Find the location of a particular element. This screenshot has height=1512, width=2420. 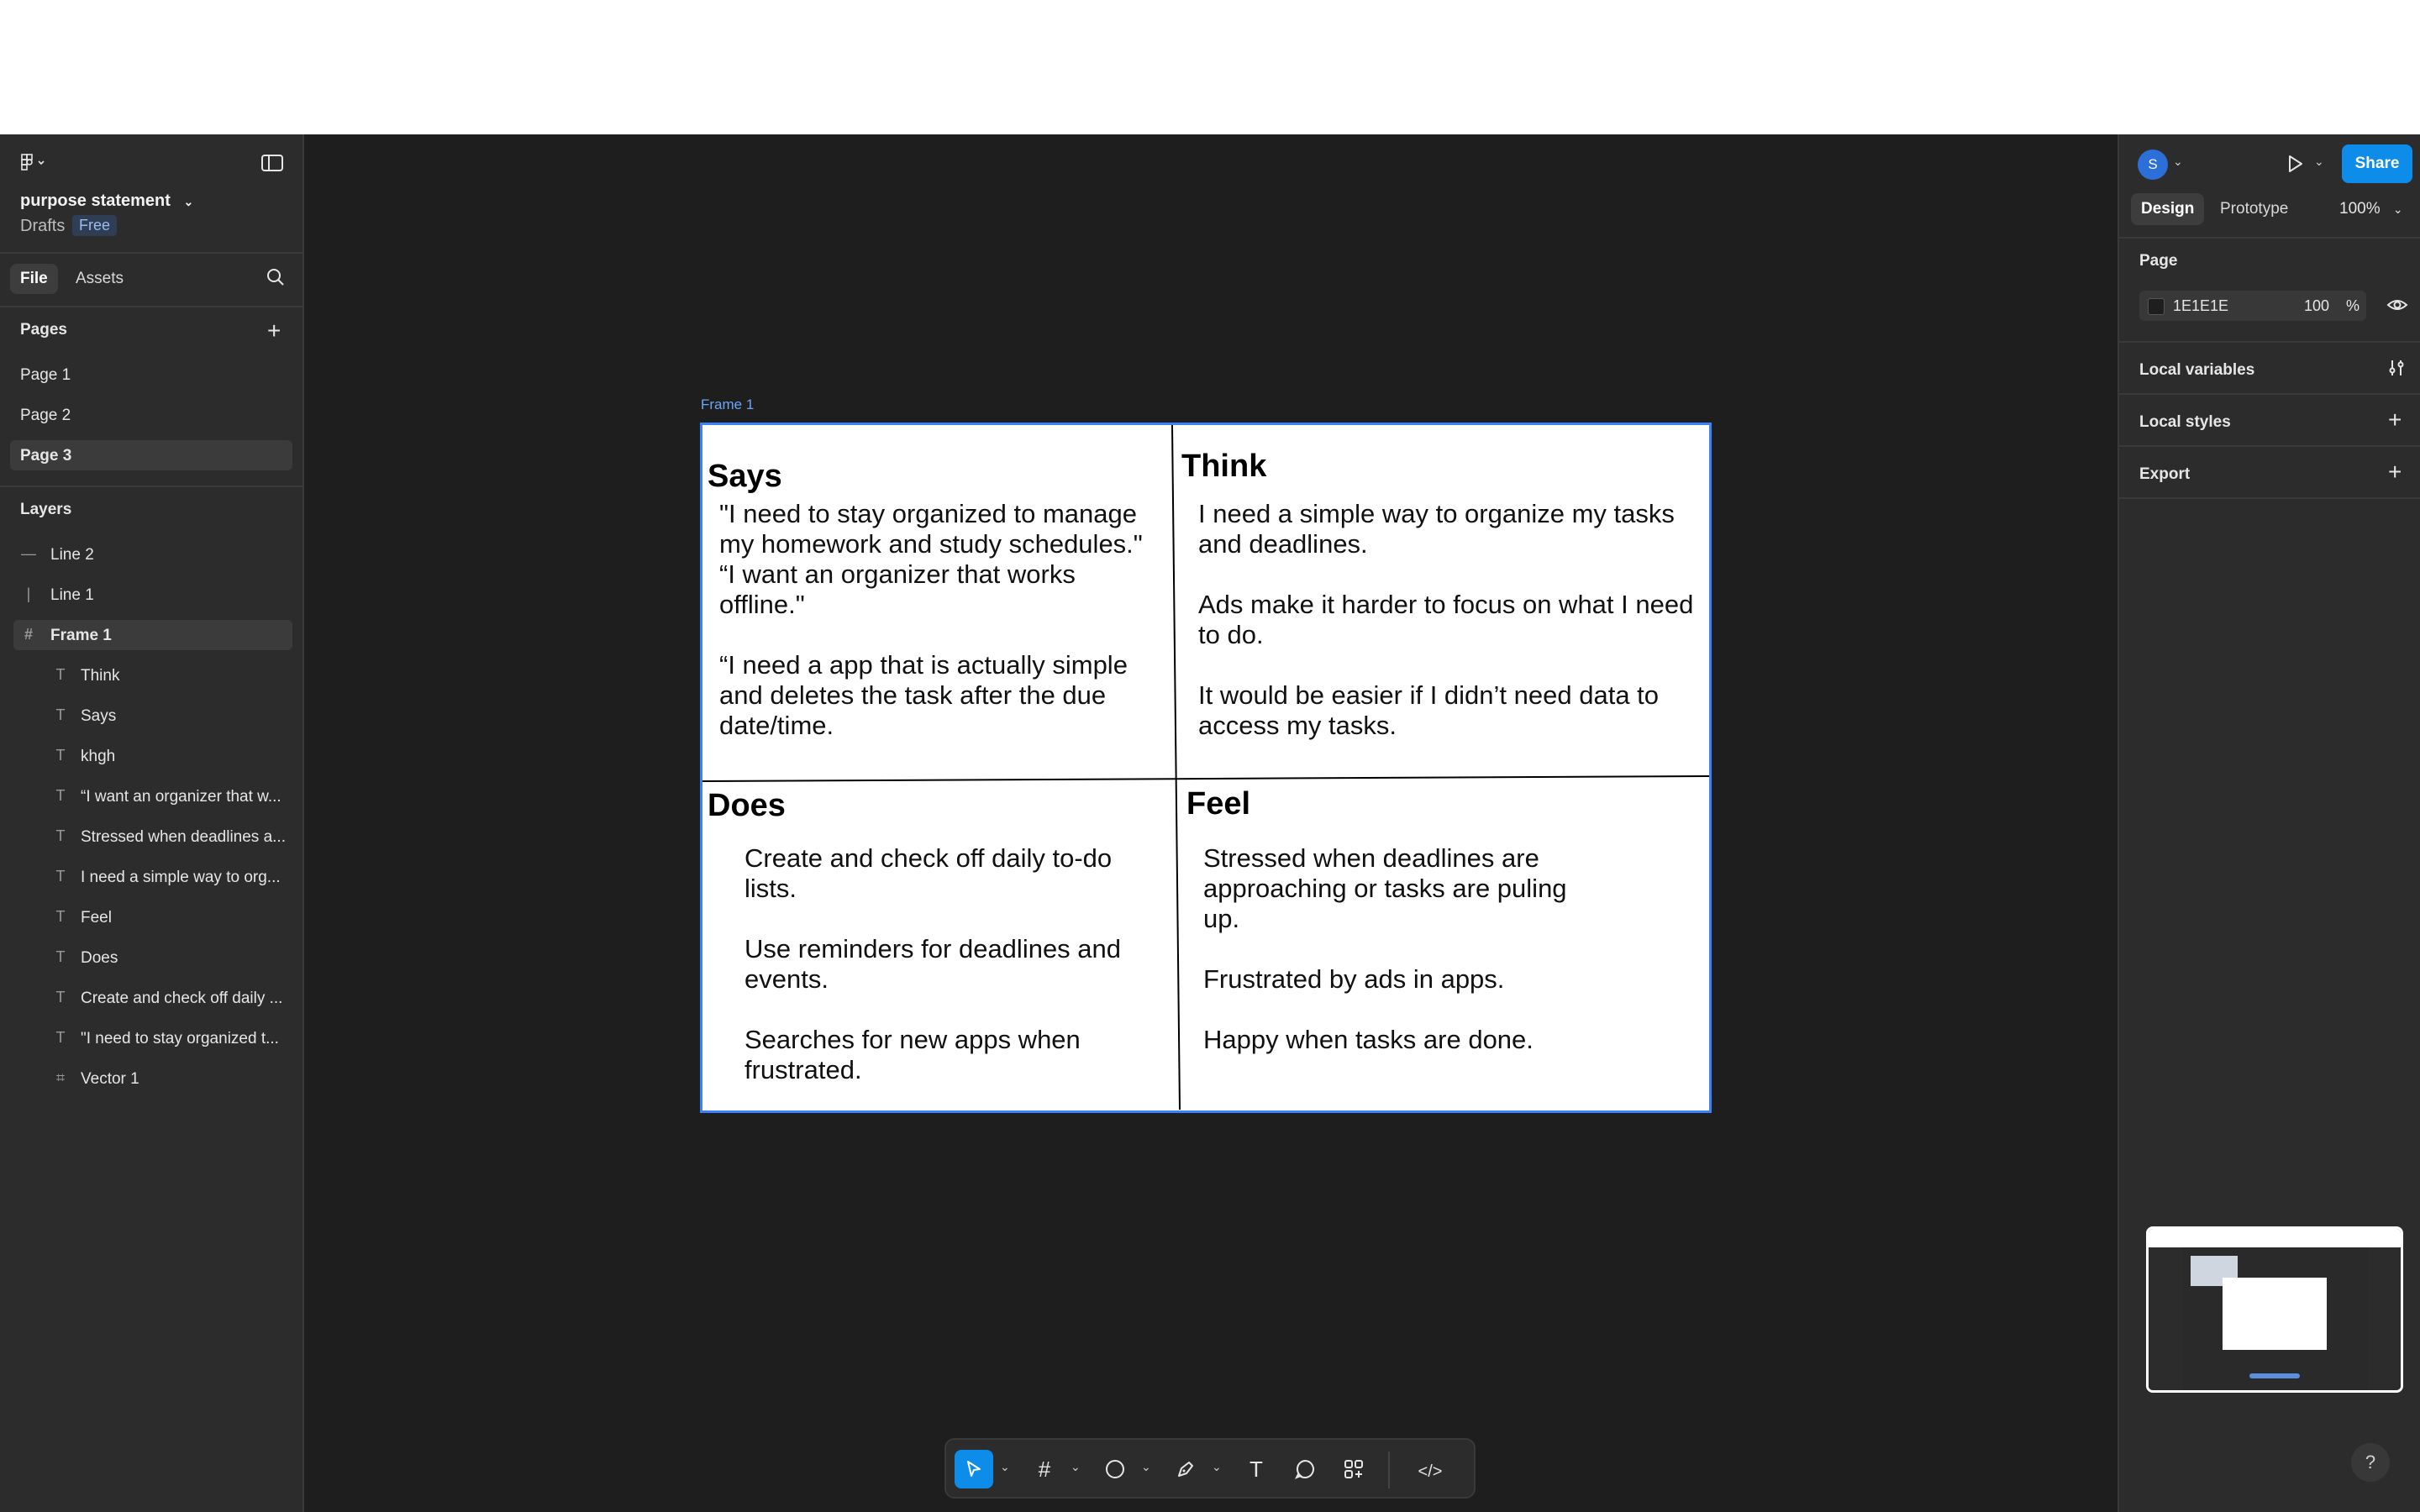

layer-item: T Think is located at coordinates (153, 675).